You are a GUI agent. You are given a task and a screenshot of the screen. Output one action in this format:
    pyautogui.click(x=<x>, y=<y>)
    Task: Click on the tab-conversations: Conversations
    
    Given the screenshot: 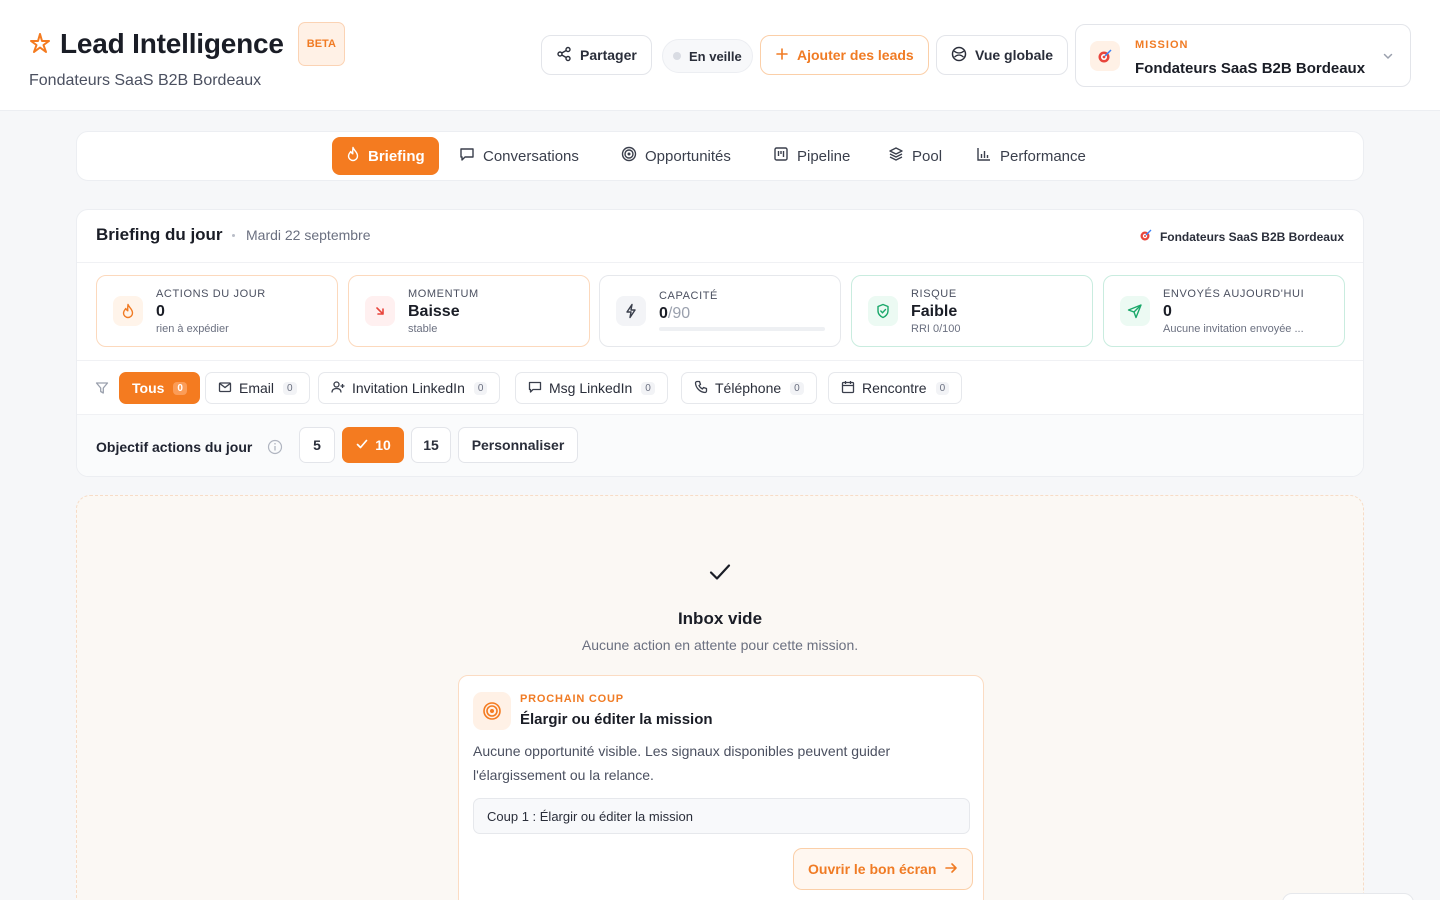 What is the action you would take?
    pyautogui.click(x=519, y=156)
    